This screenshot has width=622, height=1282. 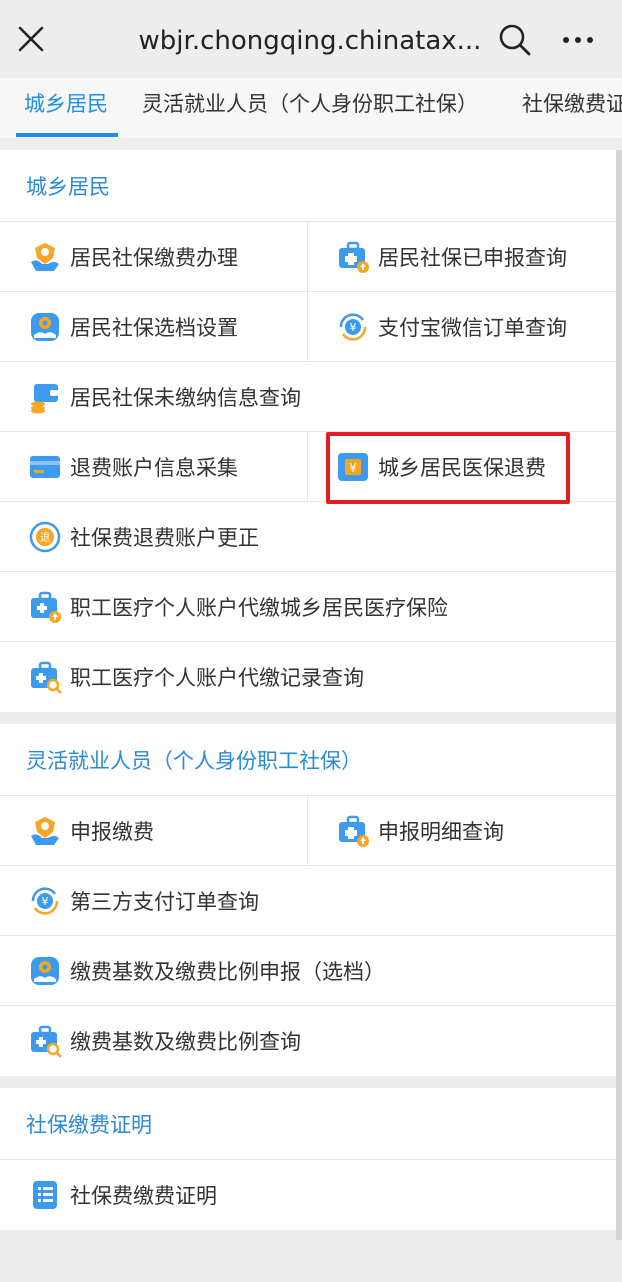 I want to click on section-title: 灵活就业人员（个人身份职工社保）, so click(x=308, y=760).